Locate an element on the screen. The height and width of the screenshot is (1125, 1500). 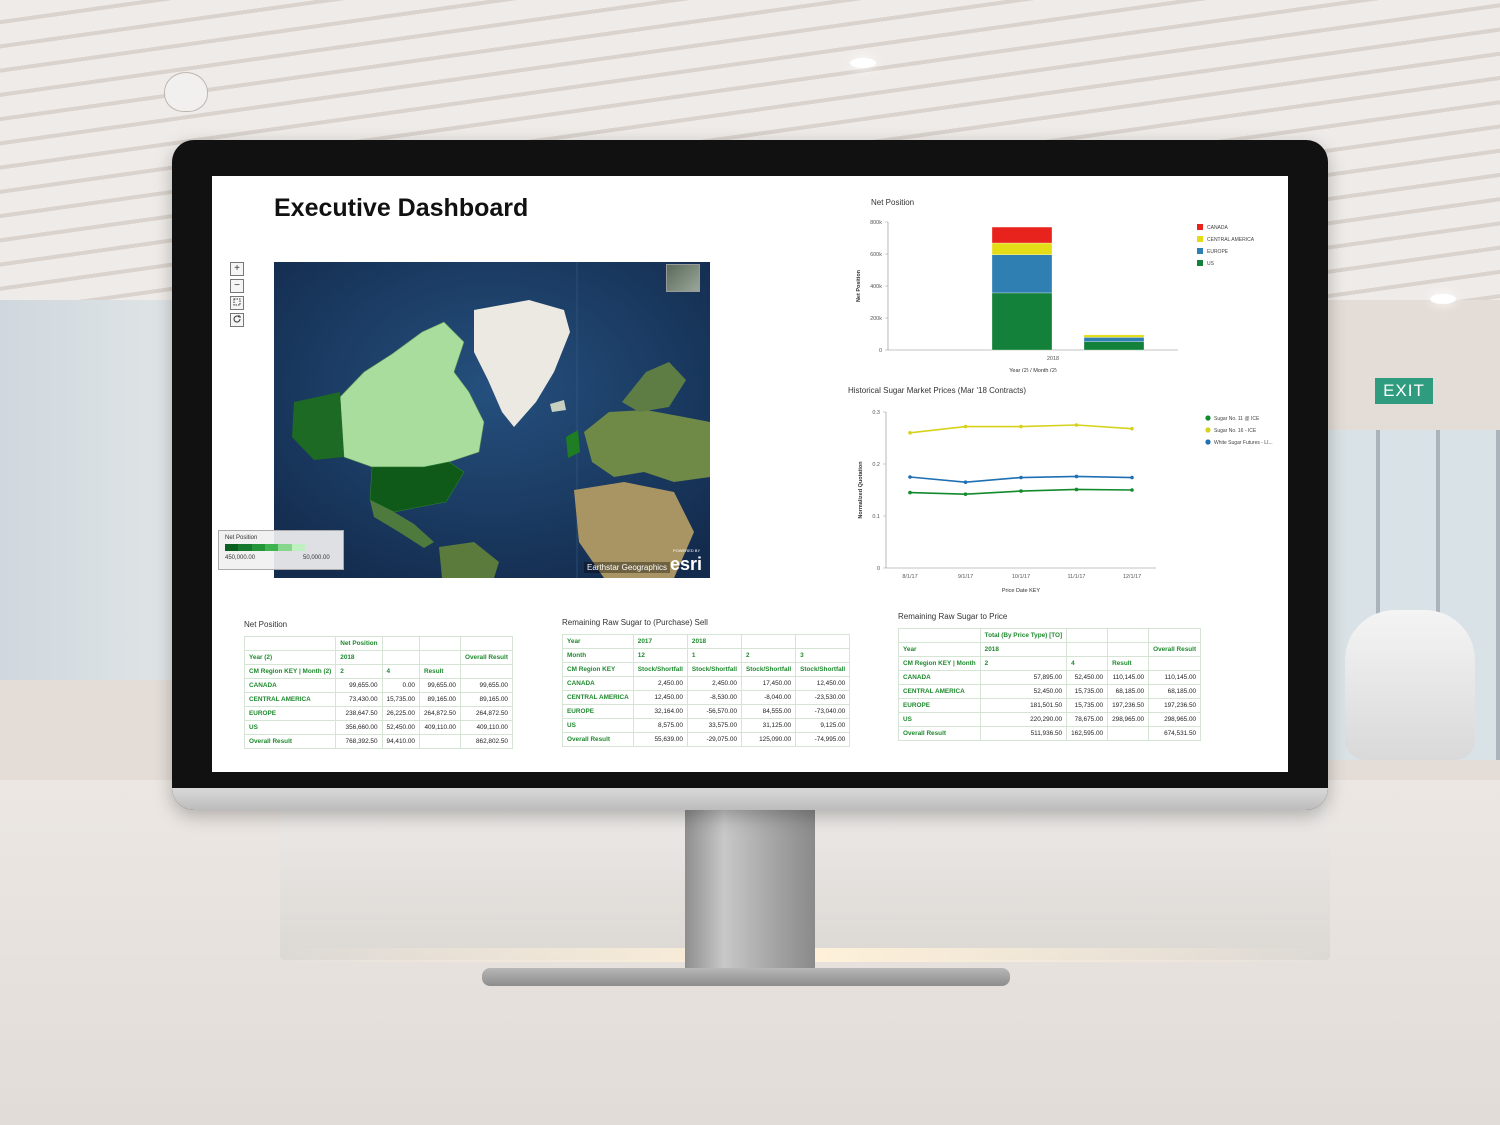
table-cell: 2017 is located at coordinates (660, 641).